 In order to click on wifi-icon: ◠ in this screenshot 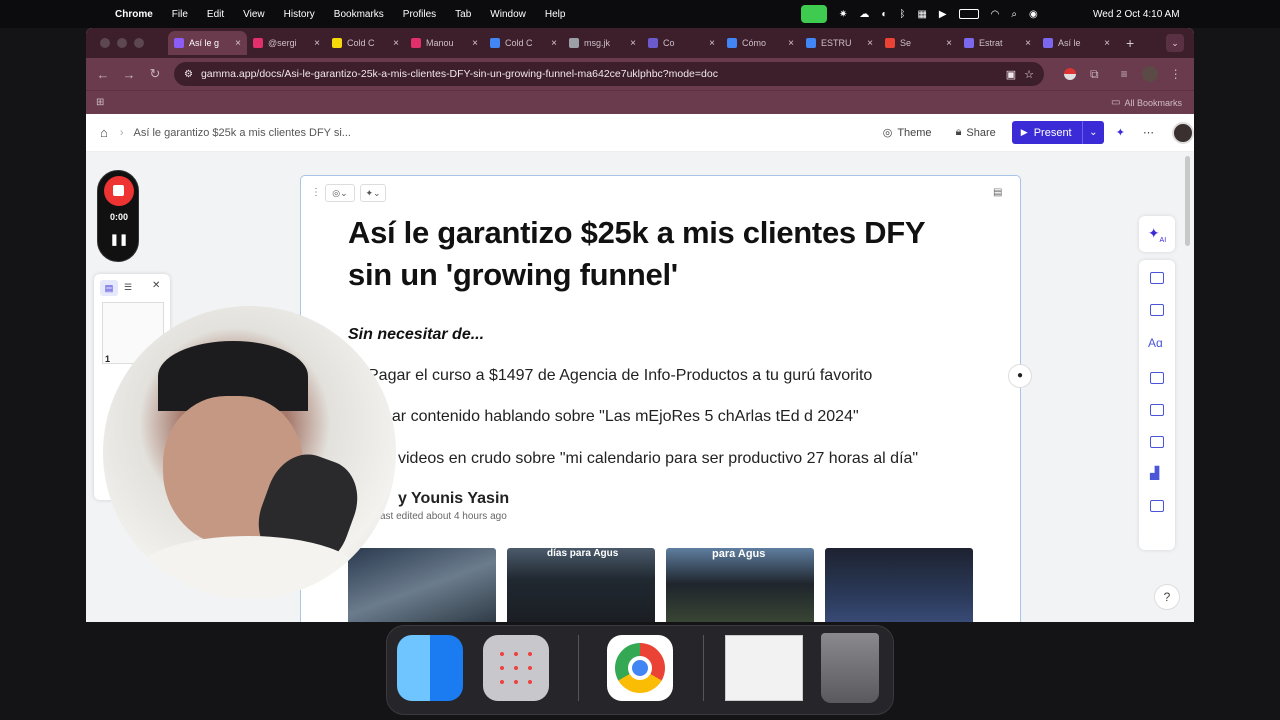, I will do `click(995, 14)`.